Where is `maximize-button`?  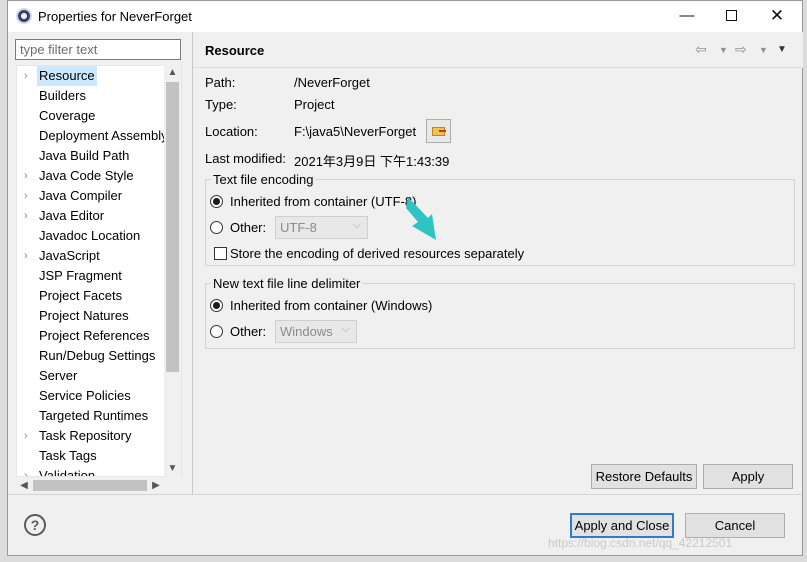
maximize-button is located at coordinates (731, 16).